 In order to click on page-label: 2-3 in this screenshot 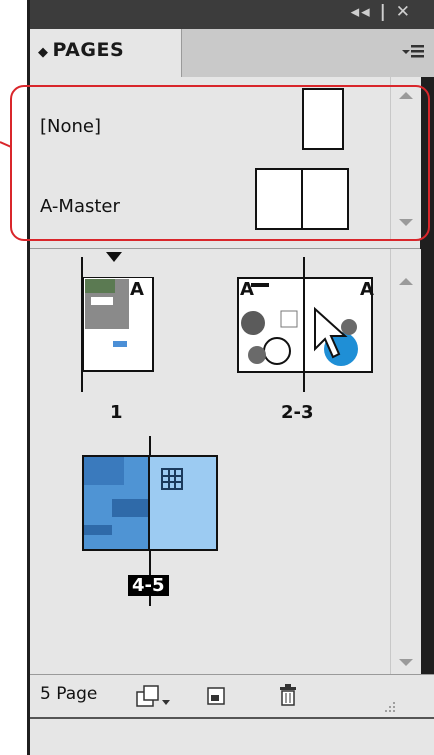, I will do `click(297, 412)`.